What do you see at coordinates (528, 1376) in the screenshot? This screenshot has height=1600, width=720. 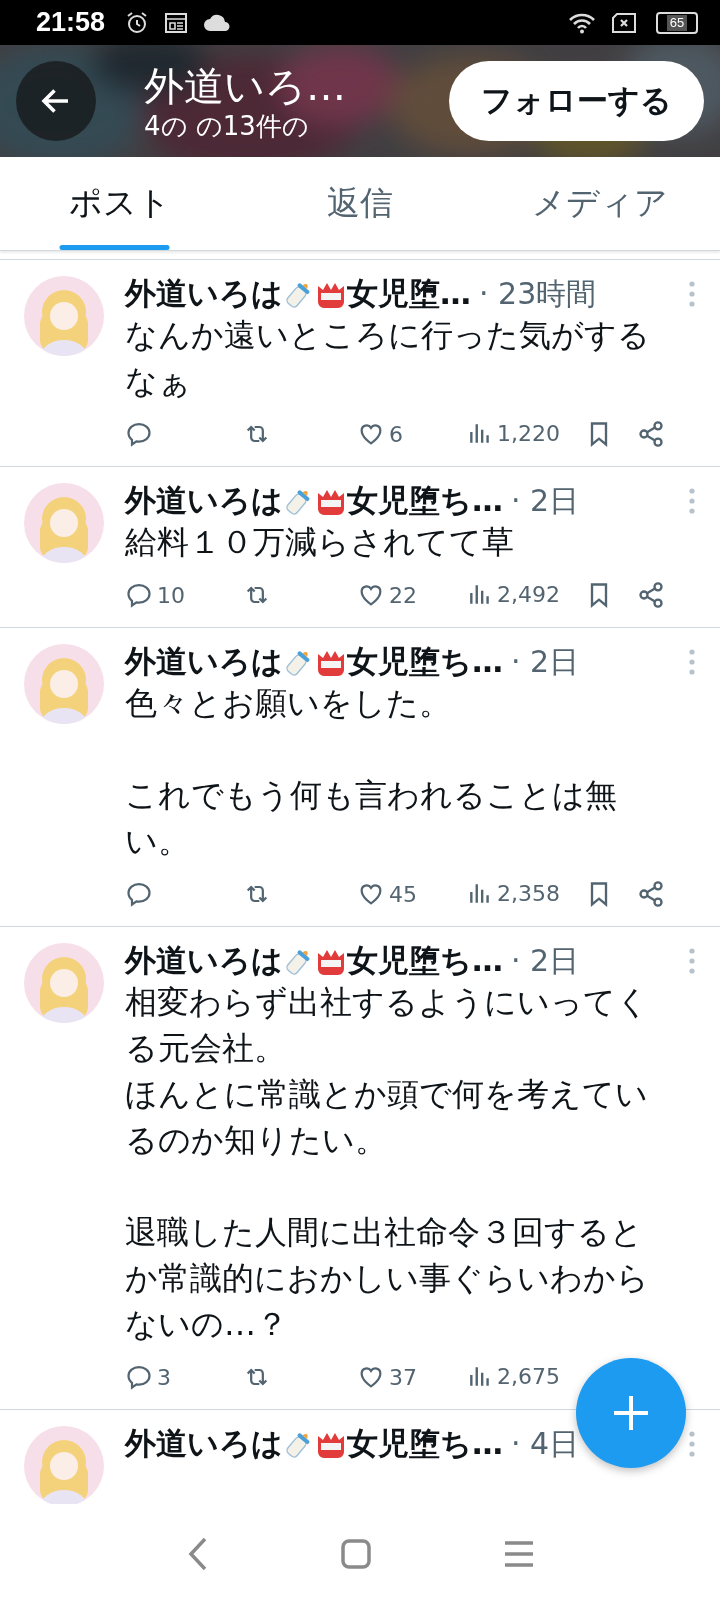 I see `view-count: 2,675` at bounding box center [528, 1376].